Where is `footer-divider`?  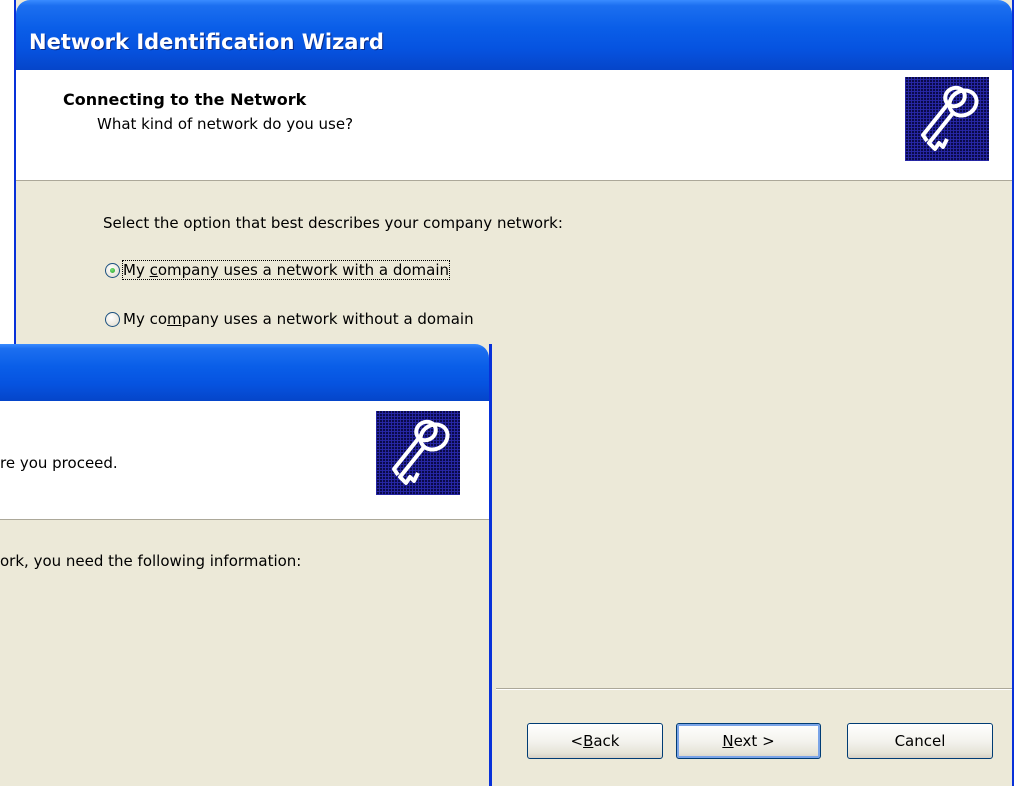
footer-divider is located at coordinates (754, 689).